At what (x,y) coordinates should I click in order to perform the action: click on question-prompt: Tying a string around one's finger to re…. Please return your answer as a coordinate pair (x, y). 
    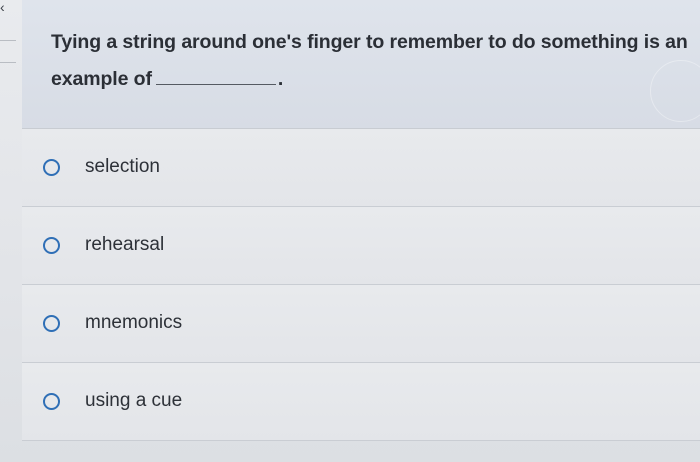
    Looking at the image, I should click on (369, 60).